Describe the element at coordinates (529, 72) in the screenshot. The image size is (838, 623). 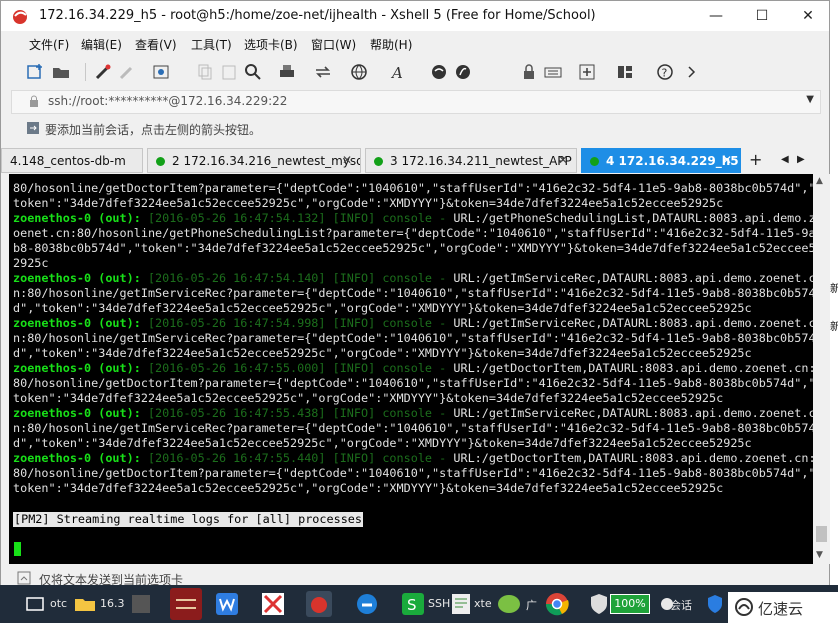
I see `lock-screen-icon` at that location.